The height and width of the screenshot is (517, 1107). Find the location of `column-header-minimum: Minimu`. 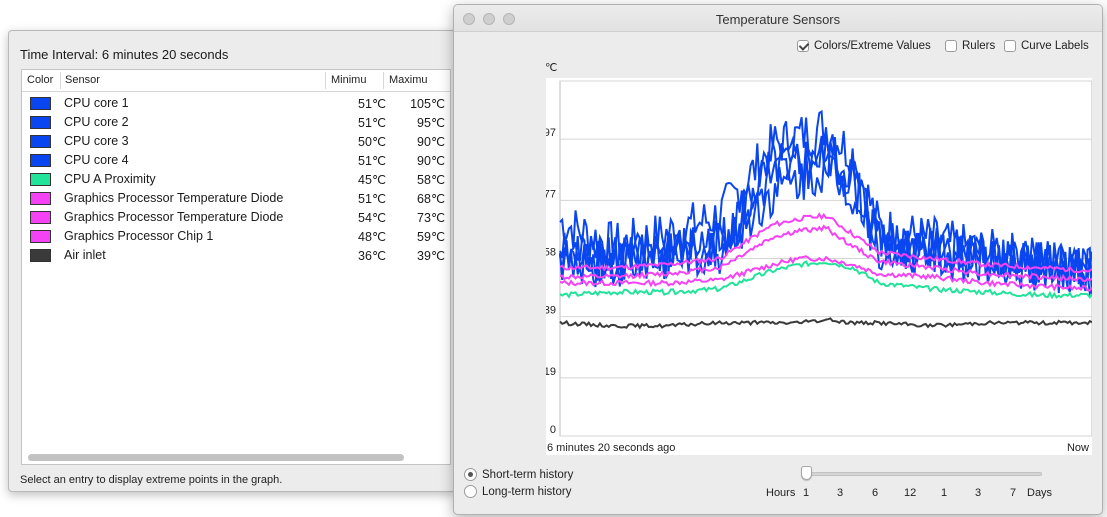

column-header-minimum: Minimu is located at coordinates (348, 80).